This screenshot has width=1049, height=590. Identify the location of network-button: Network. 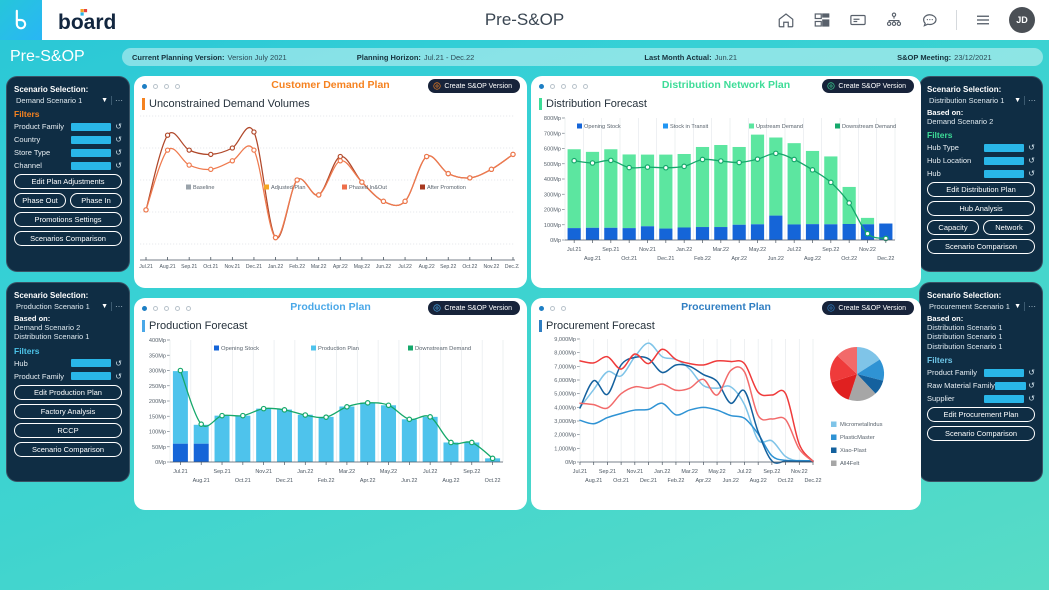
(1009, 228).